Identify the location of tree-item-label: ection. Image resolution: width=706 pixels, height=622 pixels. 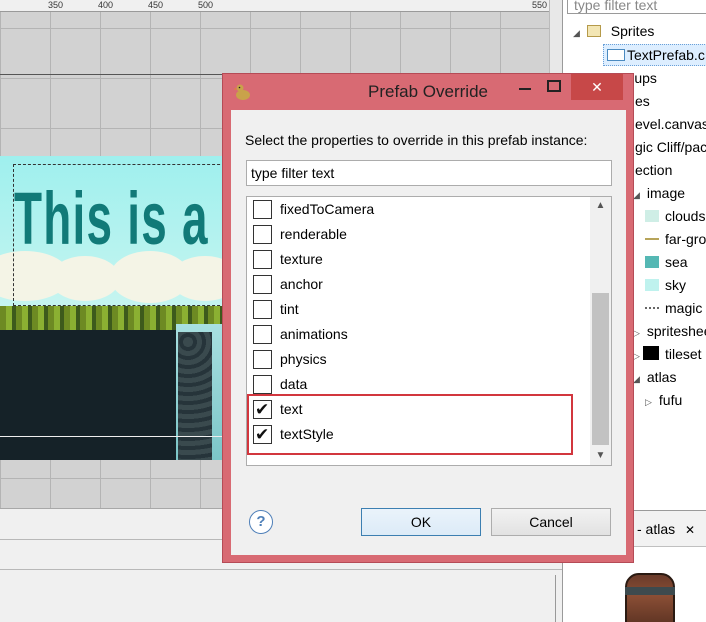
(654, 170).